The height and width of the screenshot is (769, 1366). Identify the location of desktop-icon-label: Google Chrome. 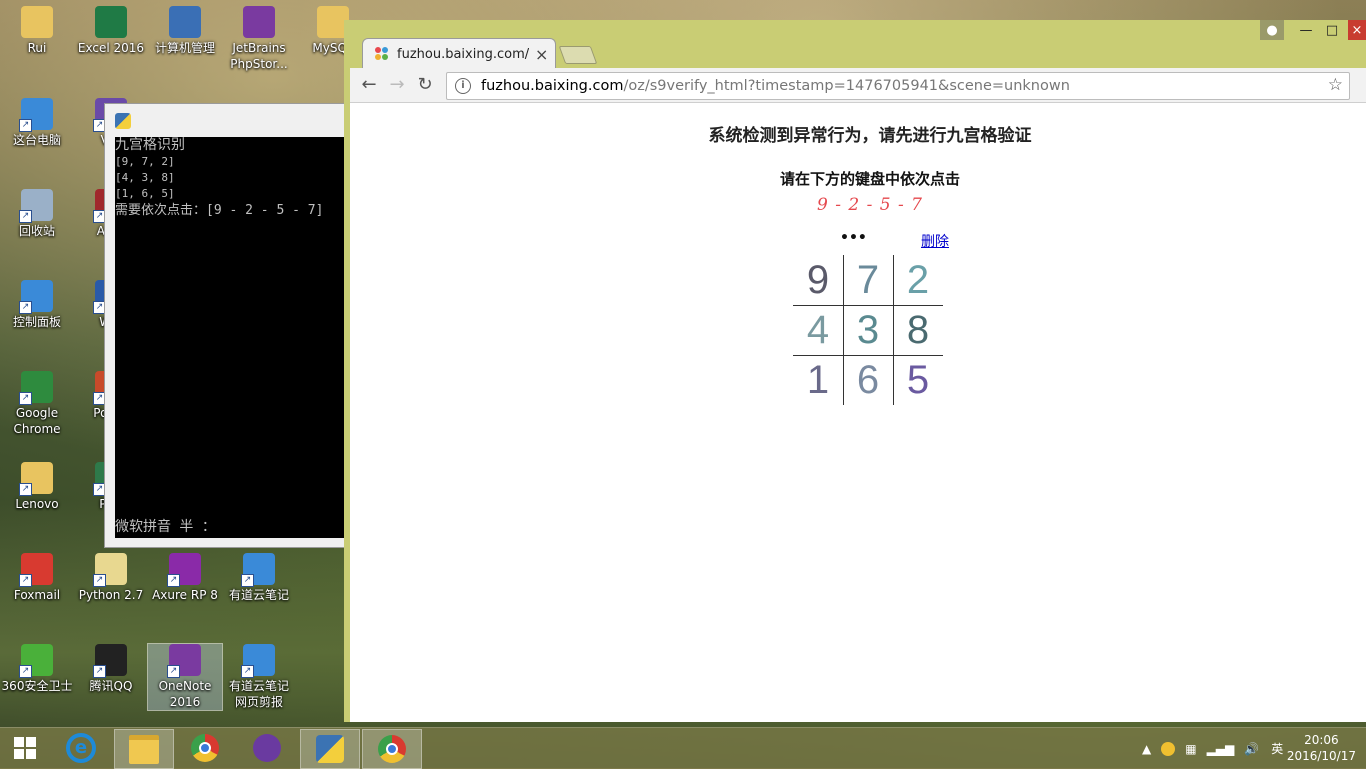
(37, 421).